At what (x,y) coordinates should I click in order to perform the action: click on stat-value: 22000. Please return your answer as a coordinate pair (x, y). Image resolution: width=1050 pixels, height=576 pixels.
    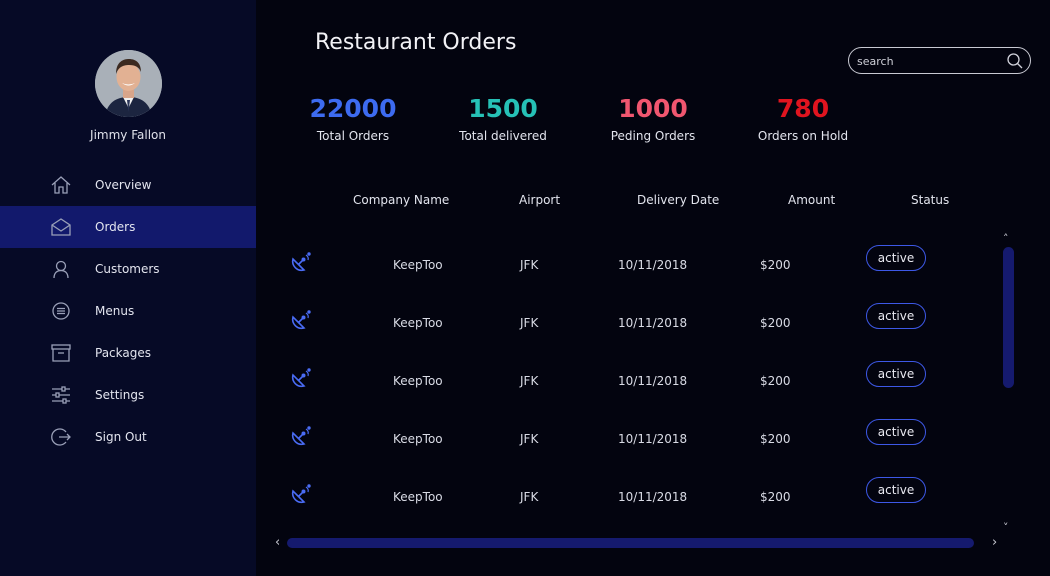
    Looking at the image, I should click on (353, 108).